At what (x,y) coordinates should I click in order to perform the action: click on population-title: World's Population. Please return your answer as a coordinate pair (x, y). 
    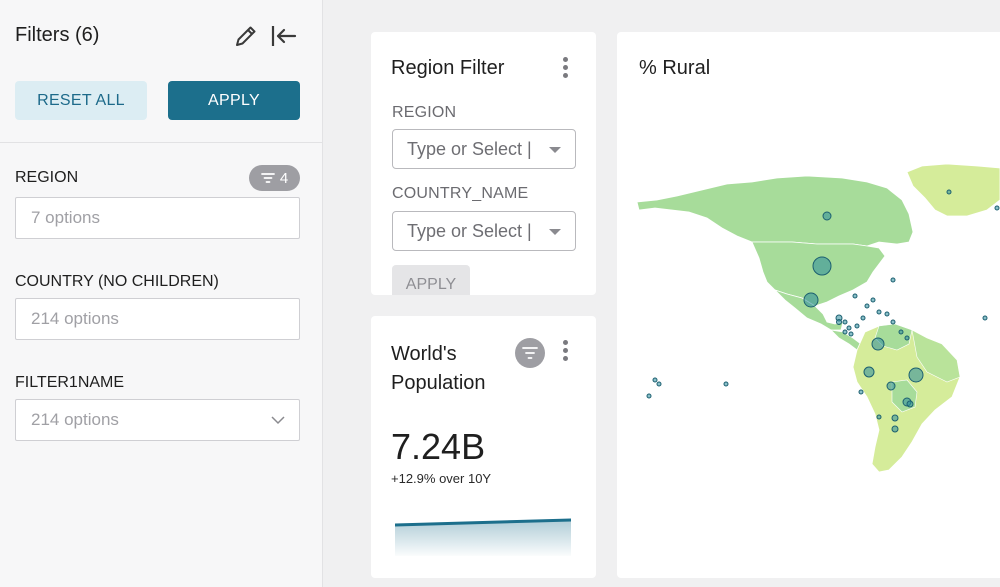
    Looking at the image, I should click on (438, 369).